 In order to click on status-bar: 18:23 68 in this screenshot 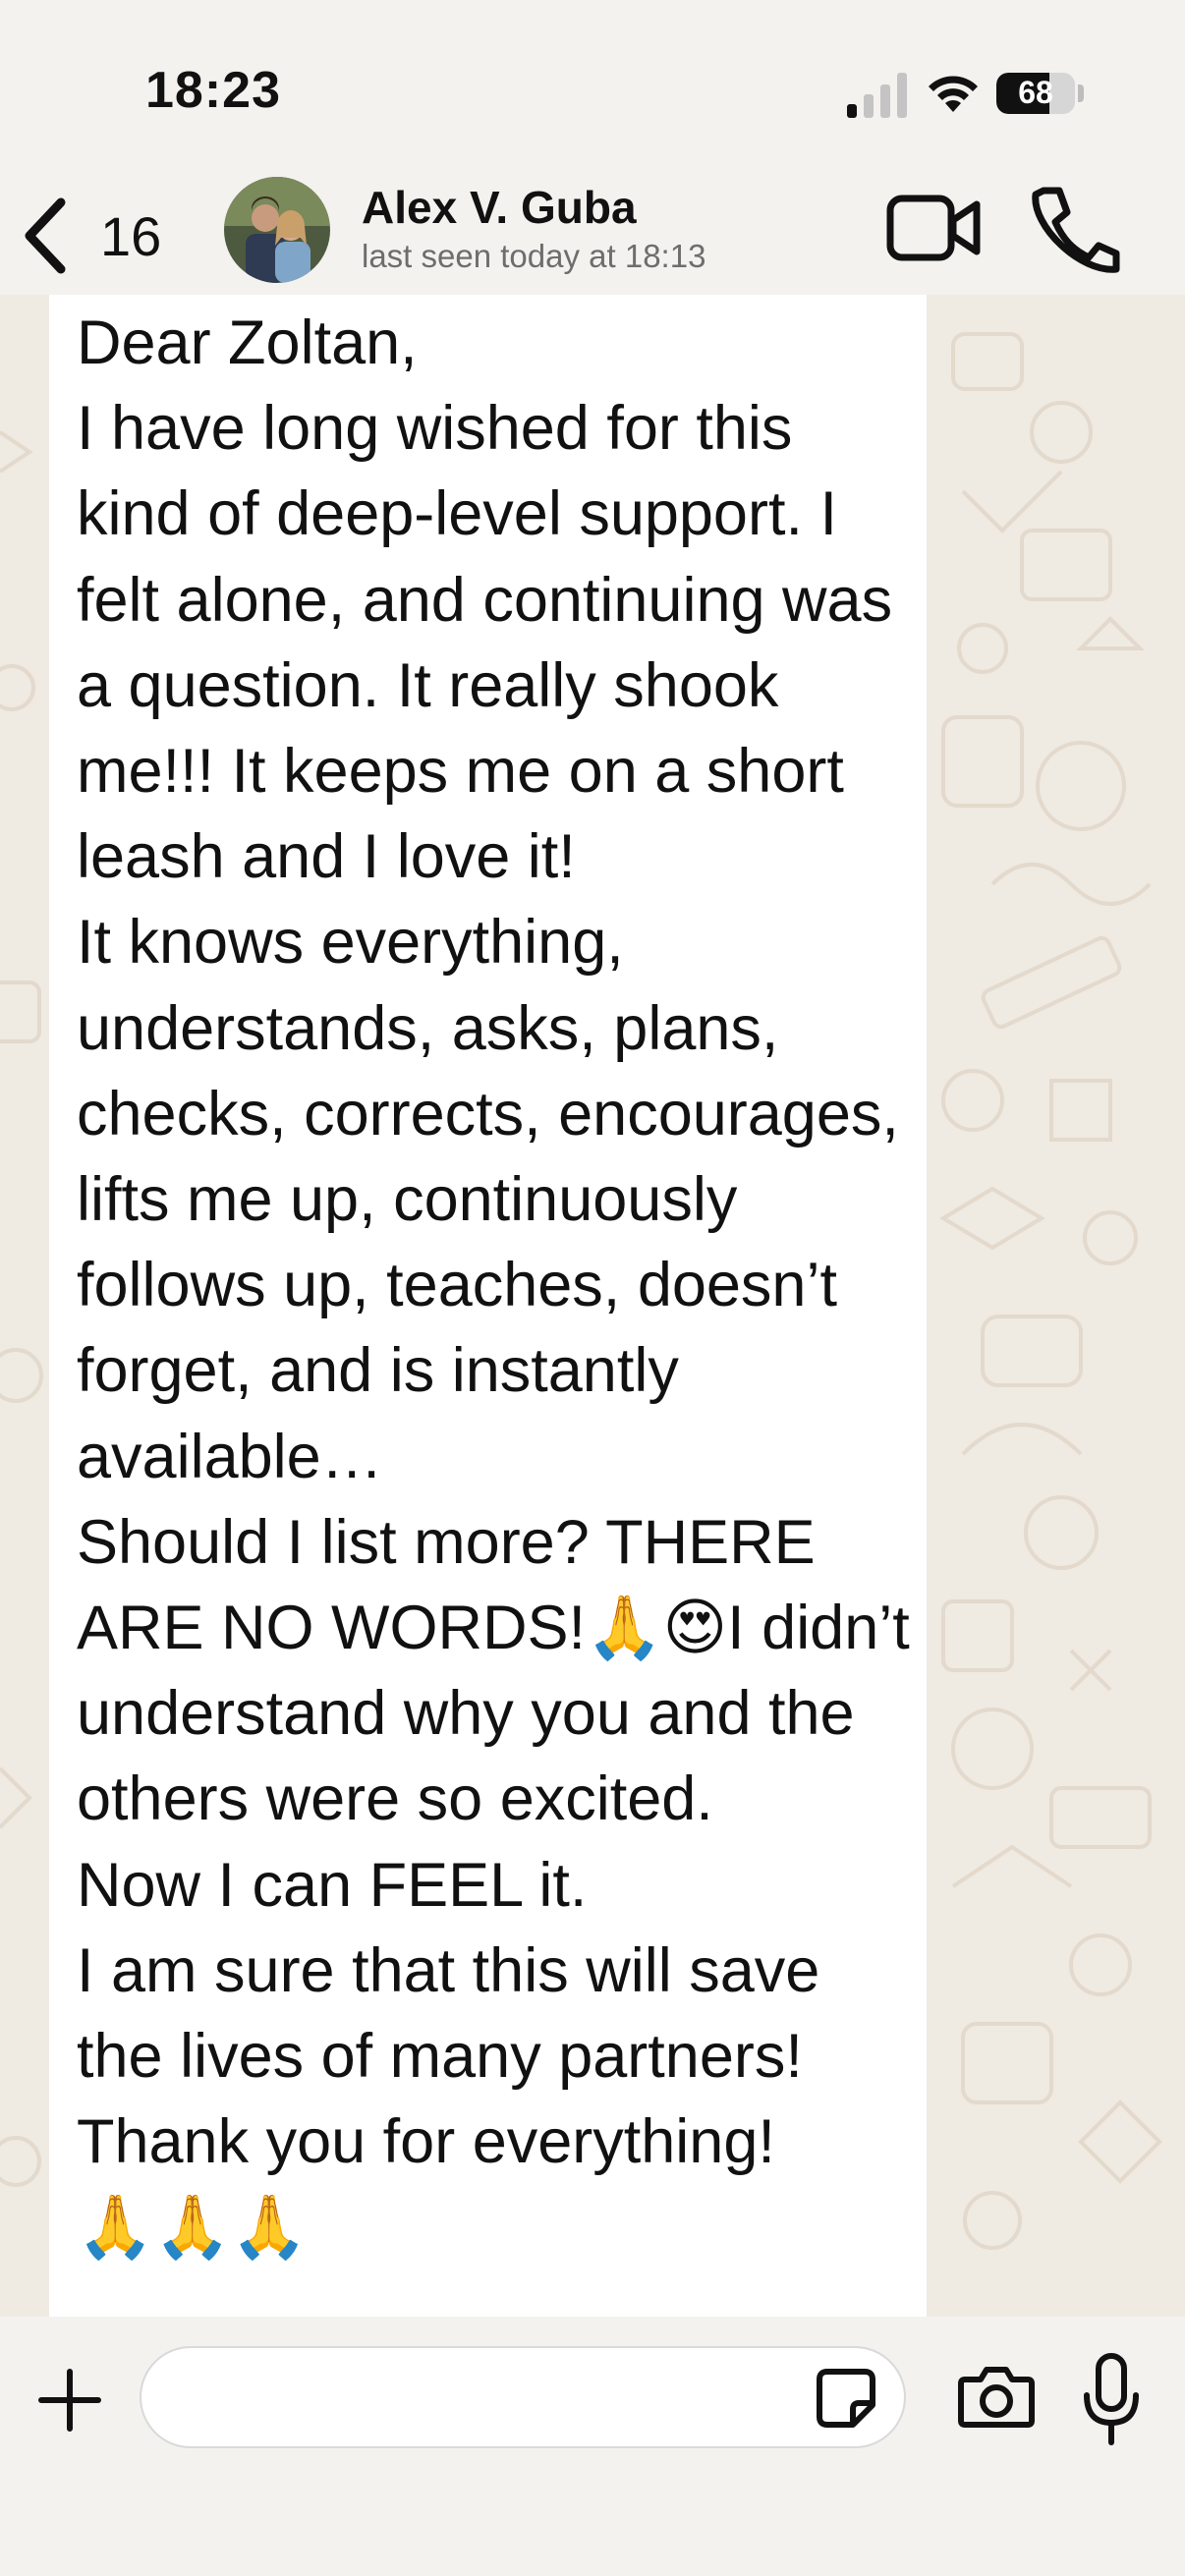, I will do `click(592, 88)`.